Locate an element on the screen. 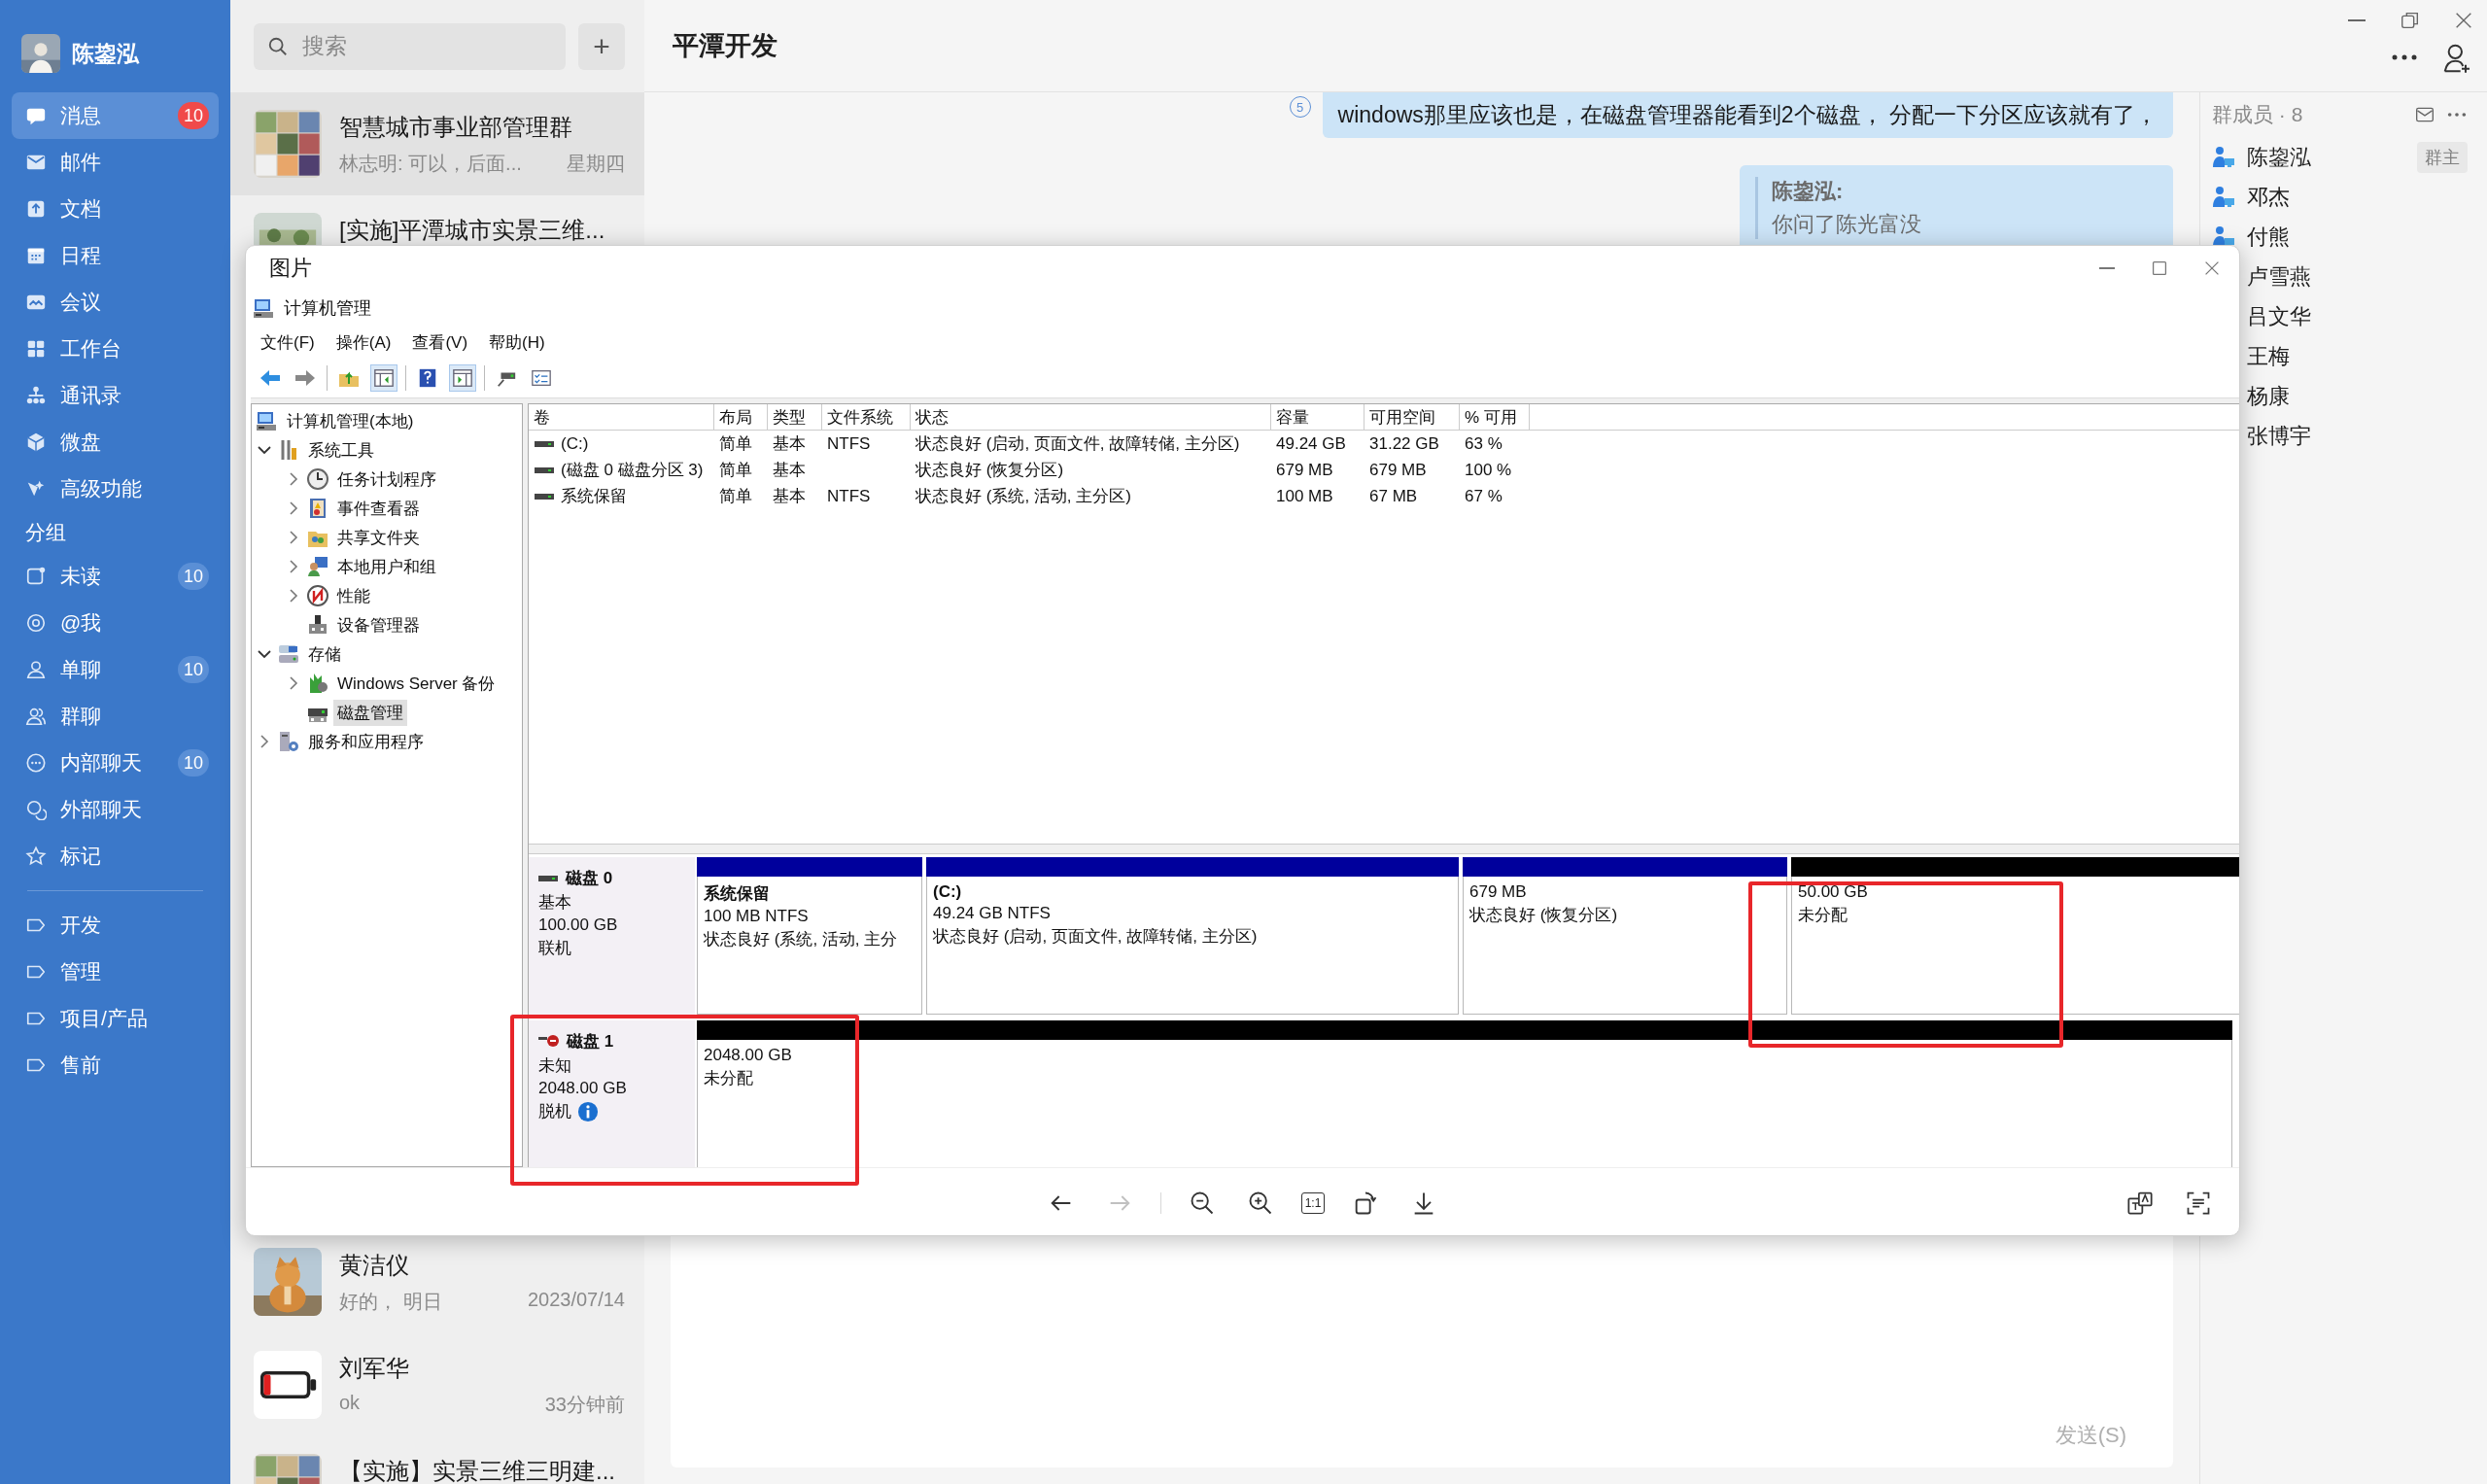 This screenshot has width=2487, height=1484. table-cell-text: 状态良好 (系统, 活动, 主分区) is located at coordinates (1023, 496).